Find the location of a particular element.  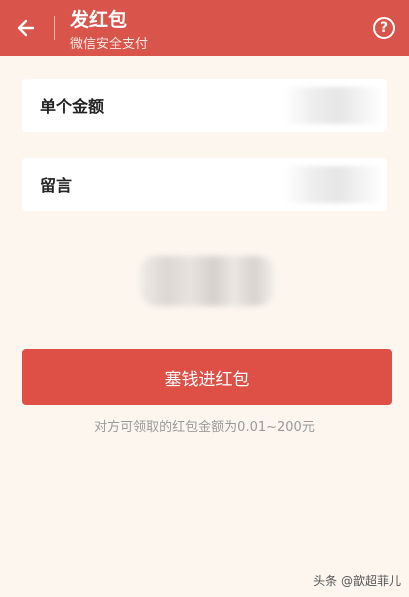

question-circle-icon: ? is located at coordinates (384, 28).